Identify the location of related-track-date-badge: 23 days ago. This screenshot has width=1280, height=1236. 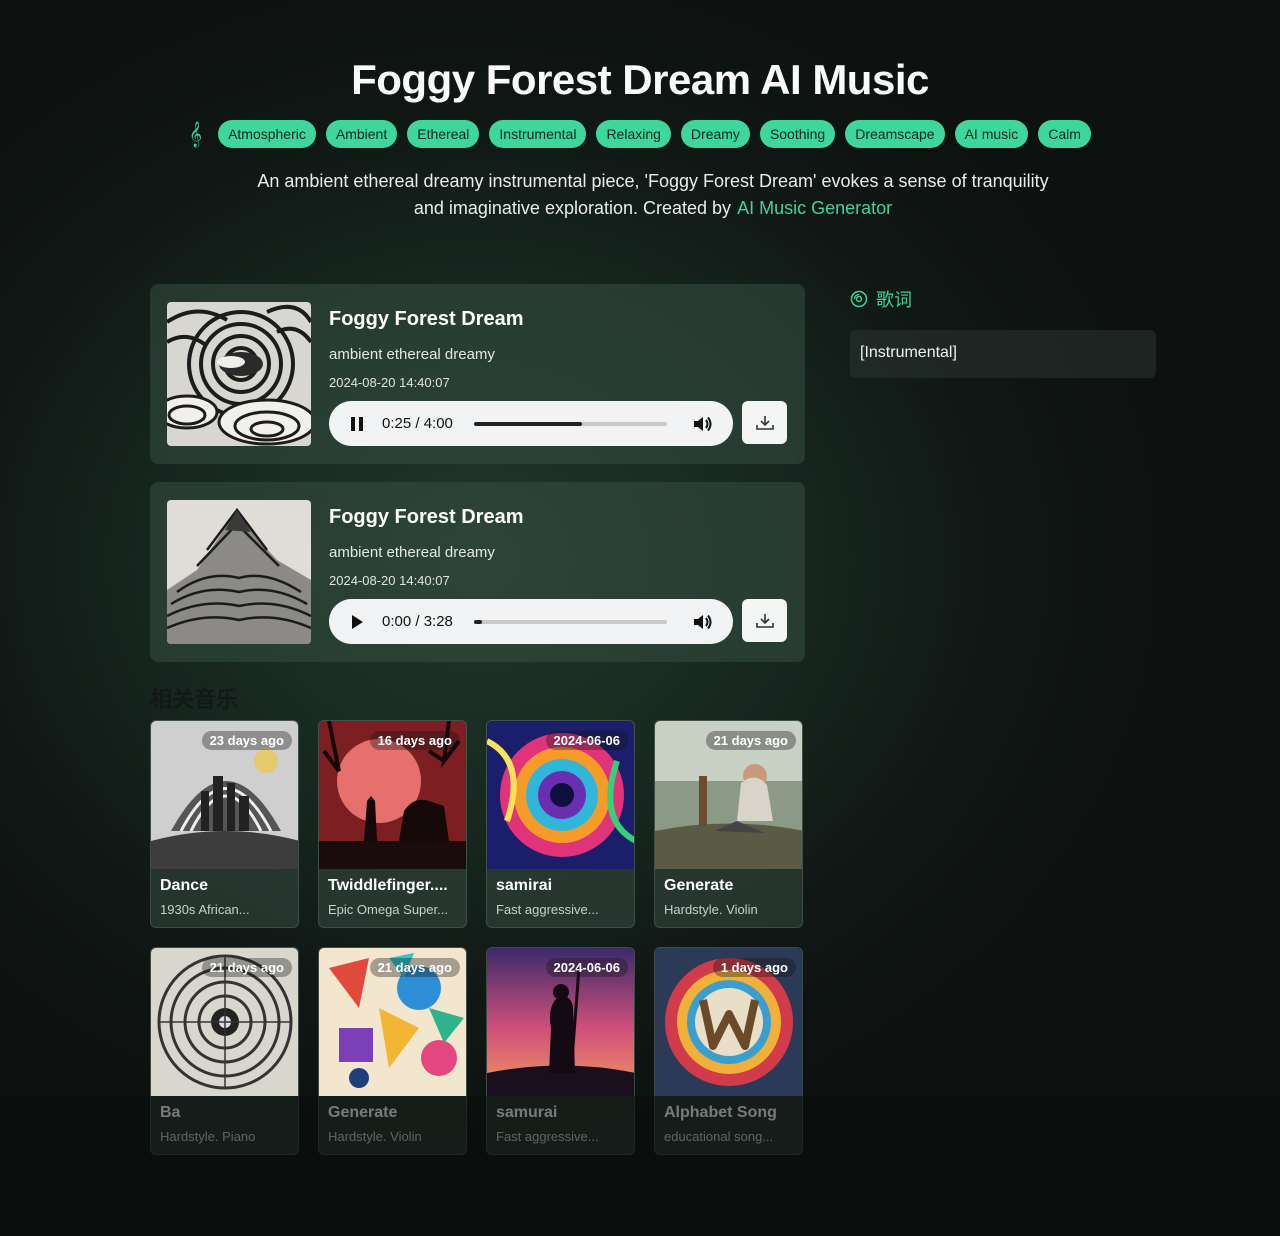
(246, 740).